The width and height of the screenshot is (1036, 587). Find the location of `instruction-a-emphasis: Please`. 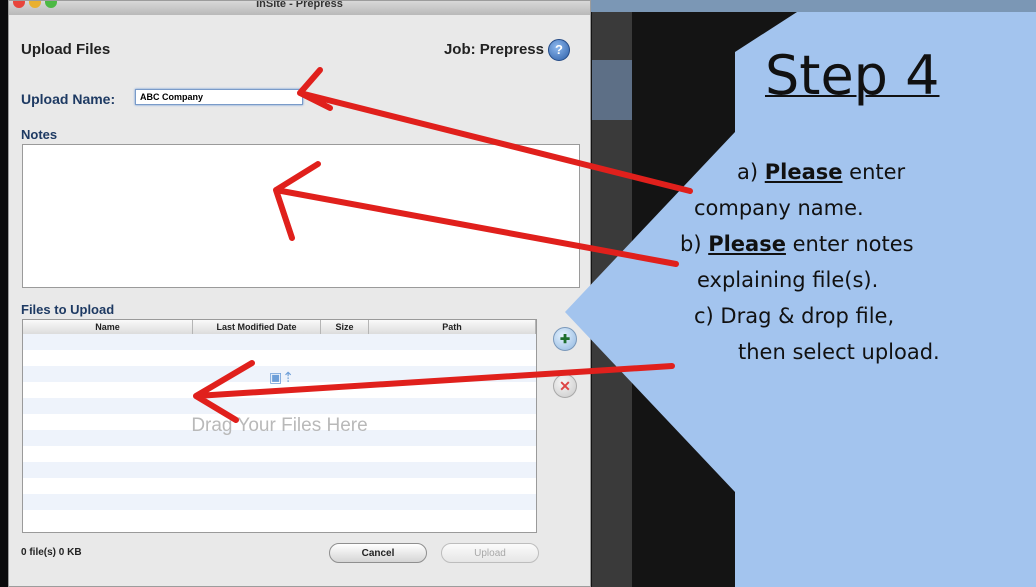

instruction-a-emphasis: Please is located at coordinates (803, 172).